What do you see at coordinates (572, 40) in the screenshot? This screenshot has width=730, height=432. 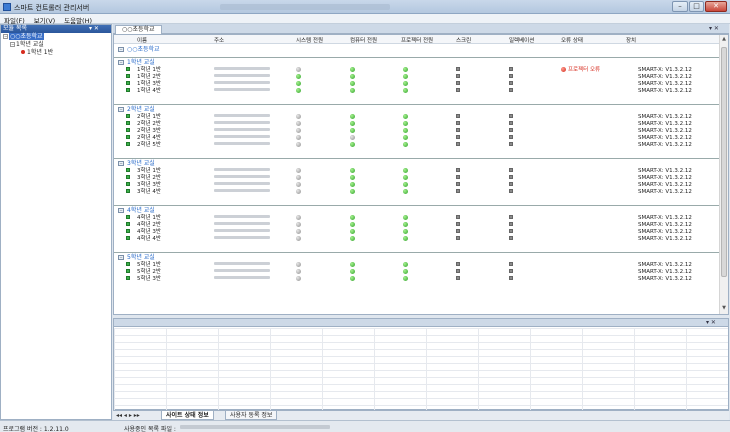 I see `col-error-status: 오류 상태` at bounding box center [572, 40].